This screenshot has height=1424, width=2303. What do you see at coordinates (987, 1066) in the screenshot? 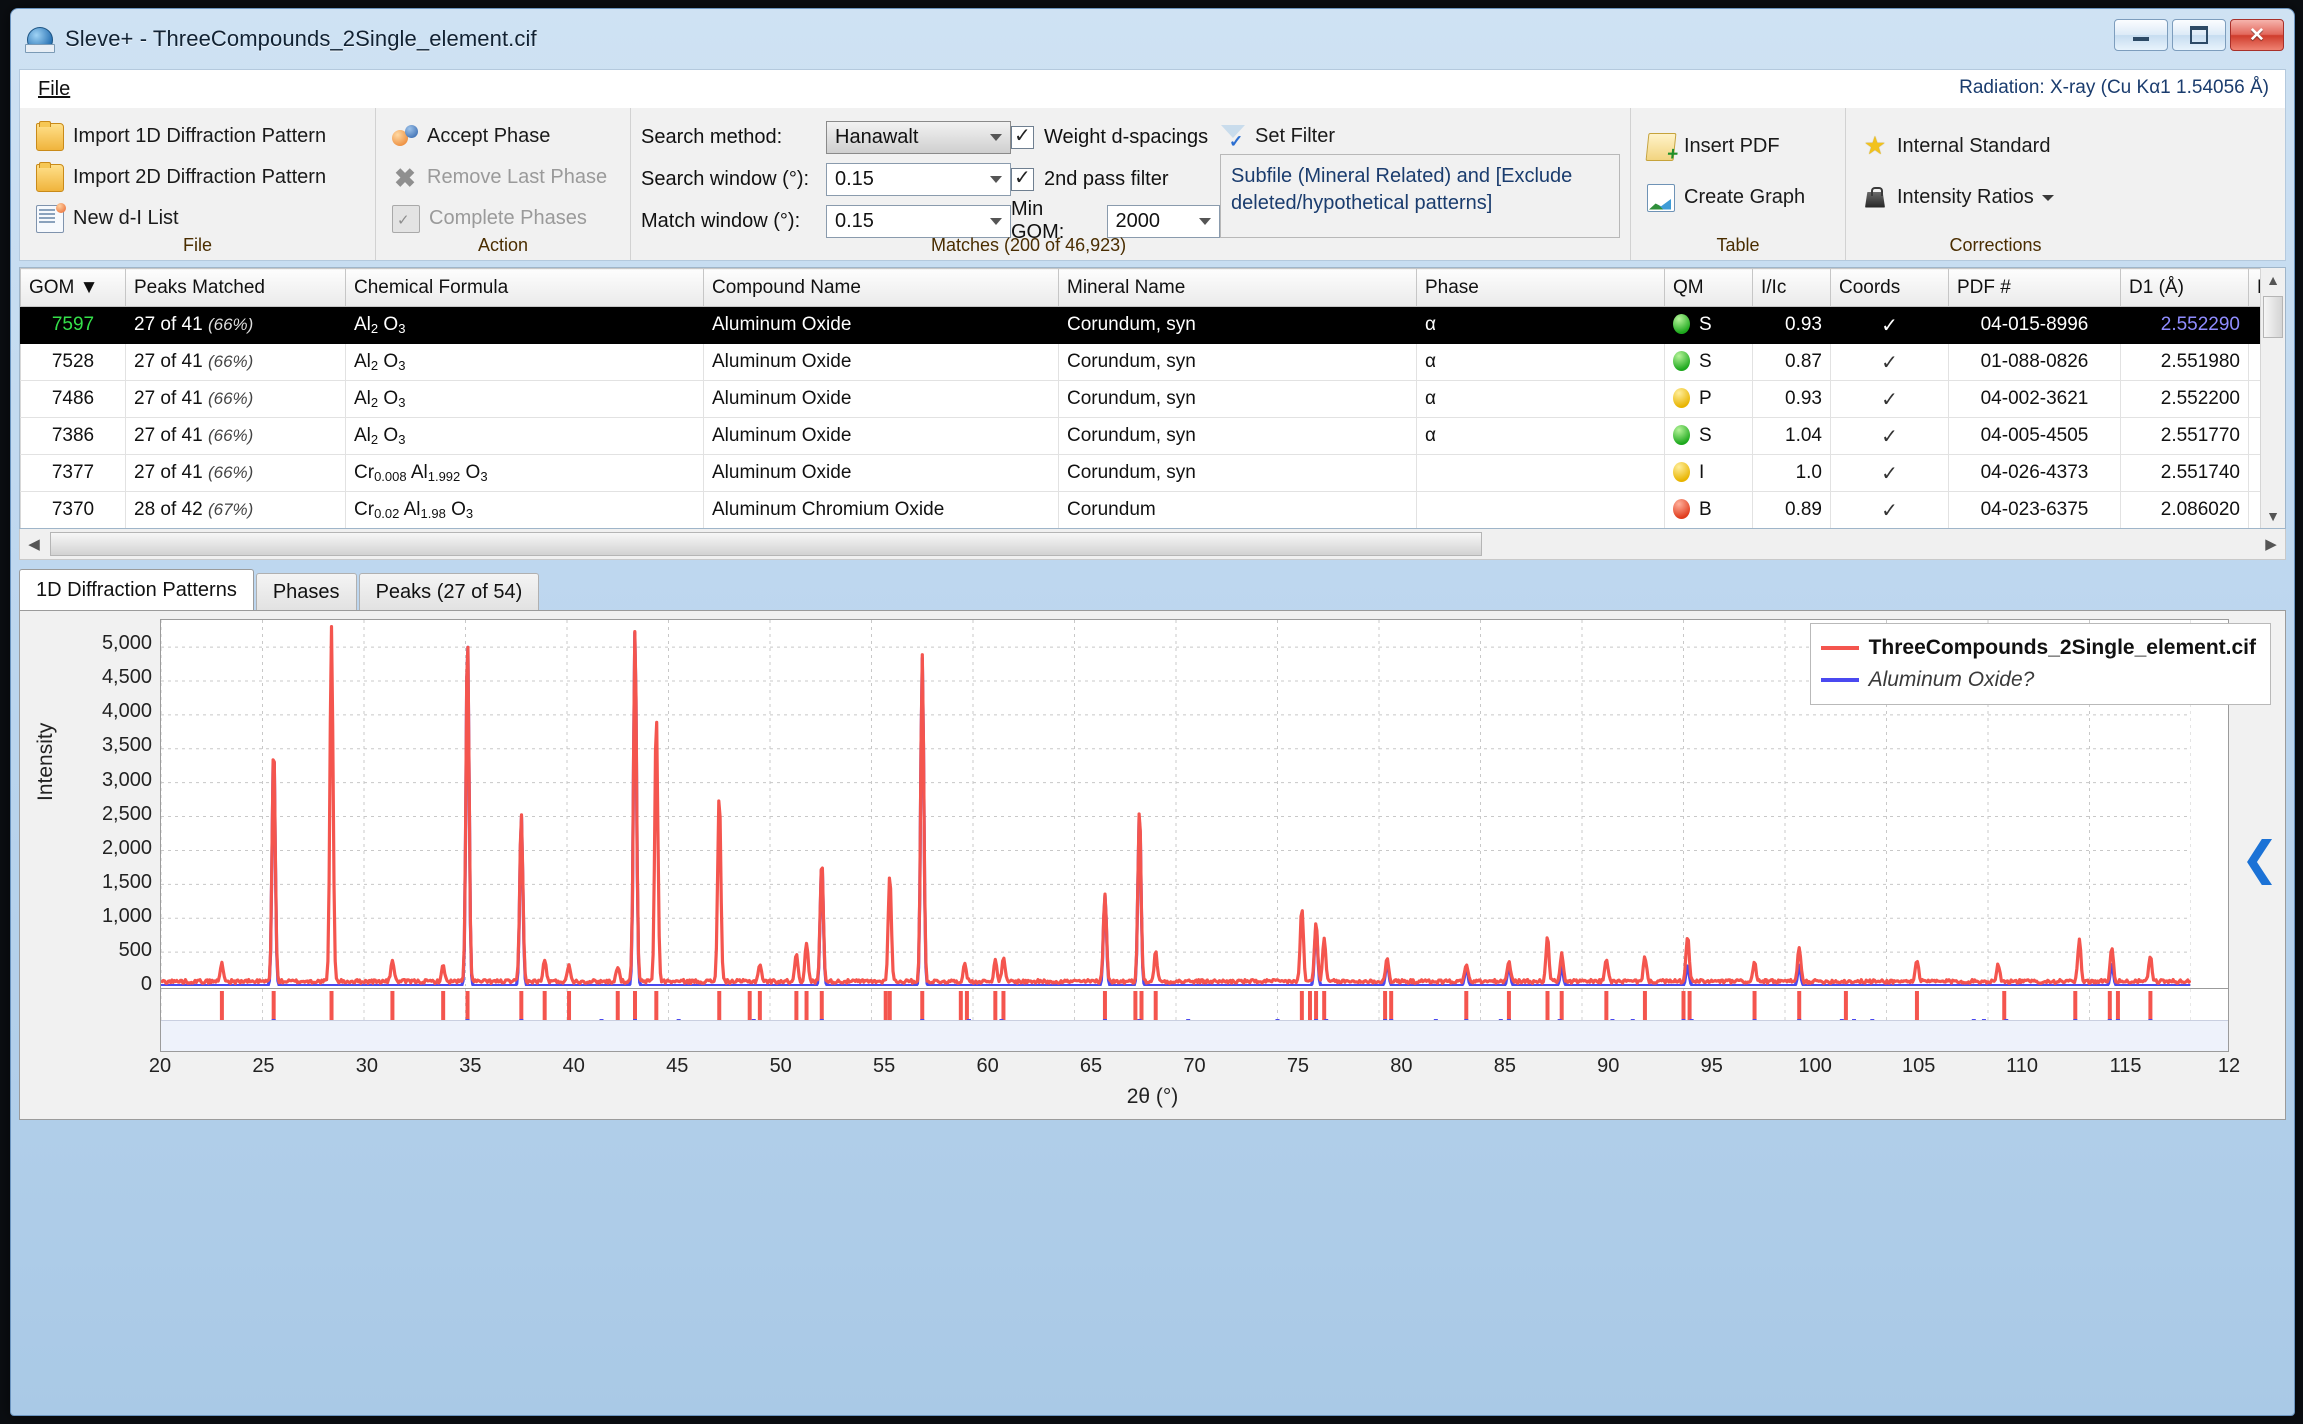
I see `x-tick-label: 60` at bounding box center [987, 1066].